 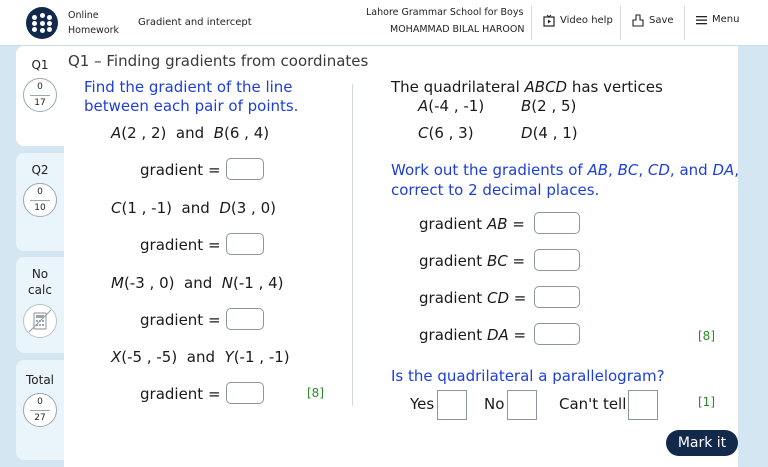 I want to click on q2-score-badge: 0 10, so click(x=40, y=200).